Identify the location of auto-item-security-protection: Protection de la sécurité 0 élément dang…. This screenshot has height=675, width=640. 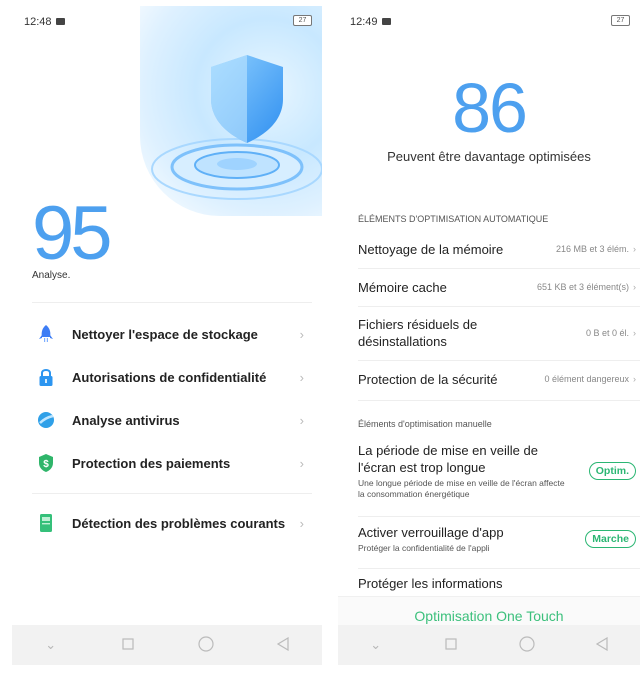
(497, 379).